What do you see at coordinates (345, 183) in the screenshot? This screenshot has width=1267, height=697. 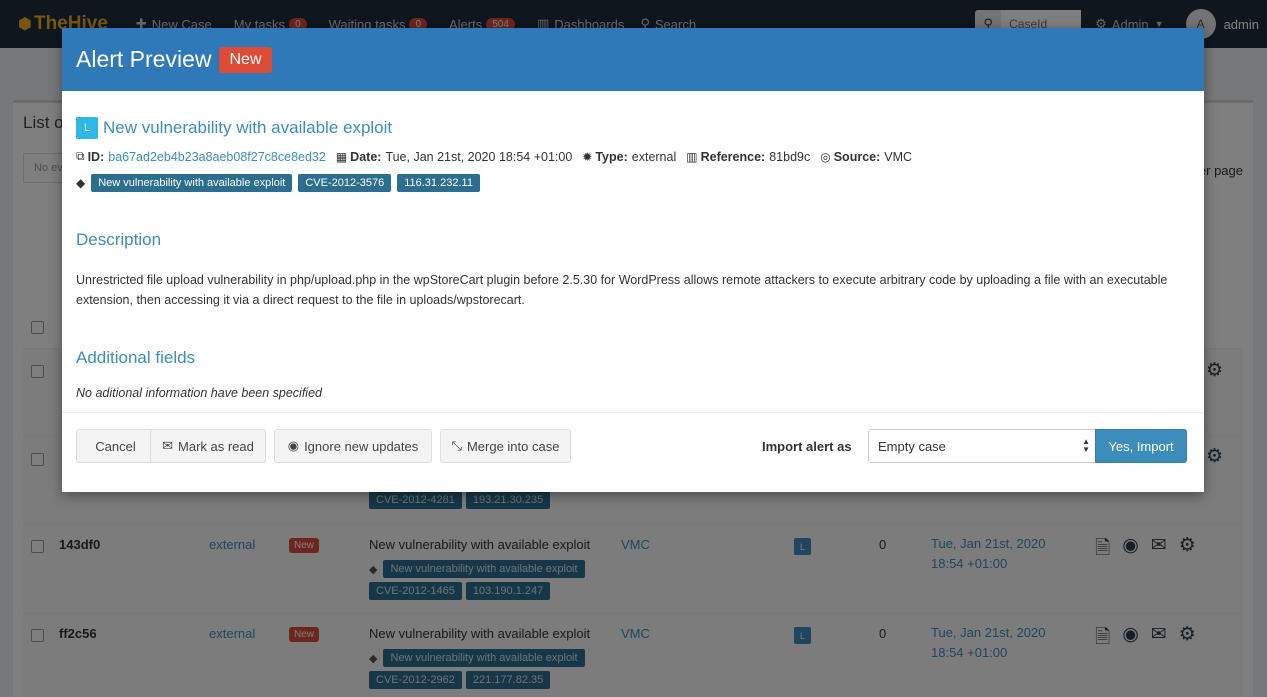 I see `tag: CVE-2012-3576` at bounding box center [345, 183].